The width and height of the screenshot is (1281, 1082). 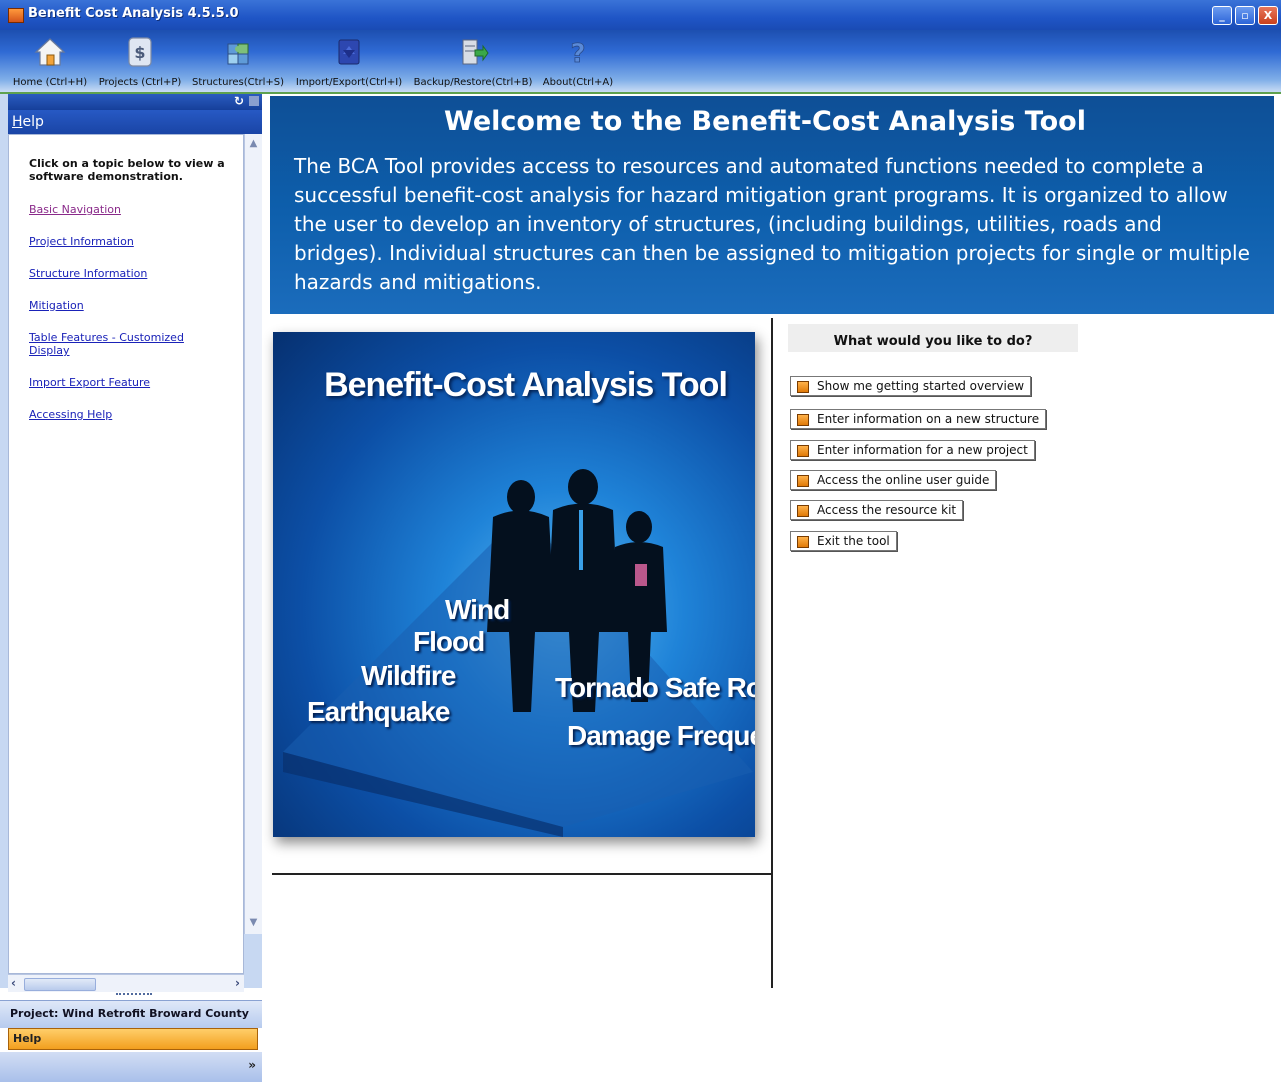 What do you see at coordinates (477, 609) in the screenshot?
I see `splash-hazard-wind: Wind` at bounding box center [477, 609].